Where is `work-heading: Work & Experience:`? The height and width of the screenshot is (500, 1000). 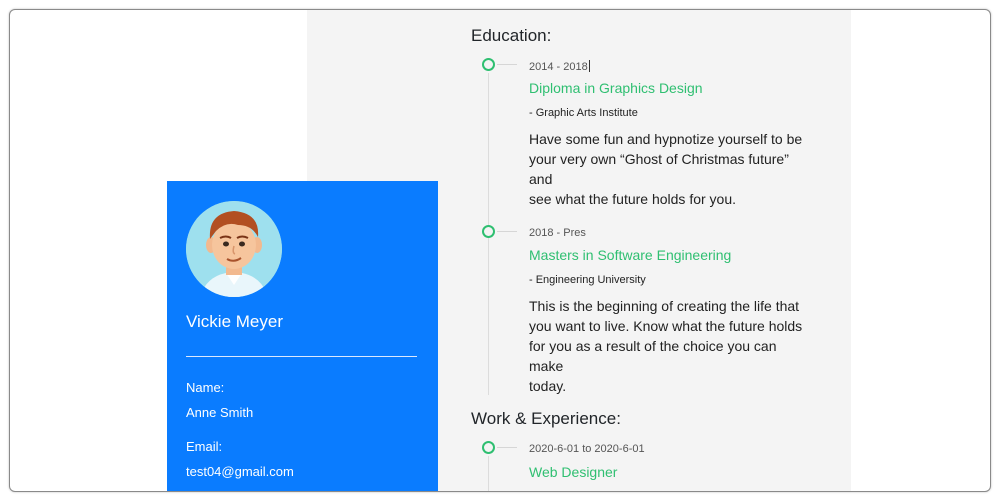 work-heading: Work & Experience: is located at coordinates (546, 418).